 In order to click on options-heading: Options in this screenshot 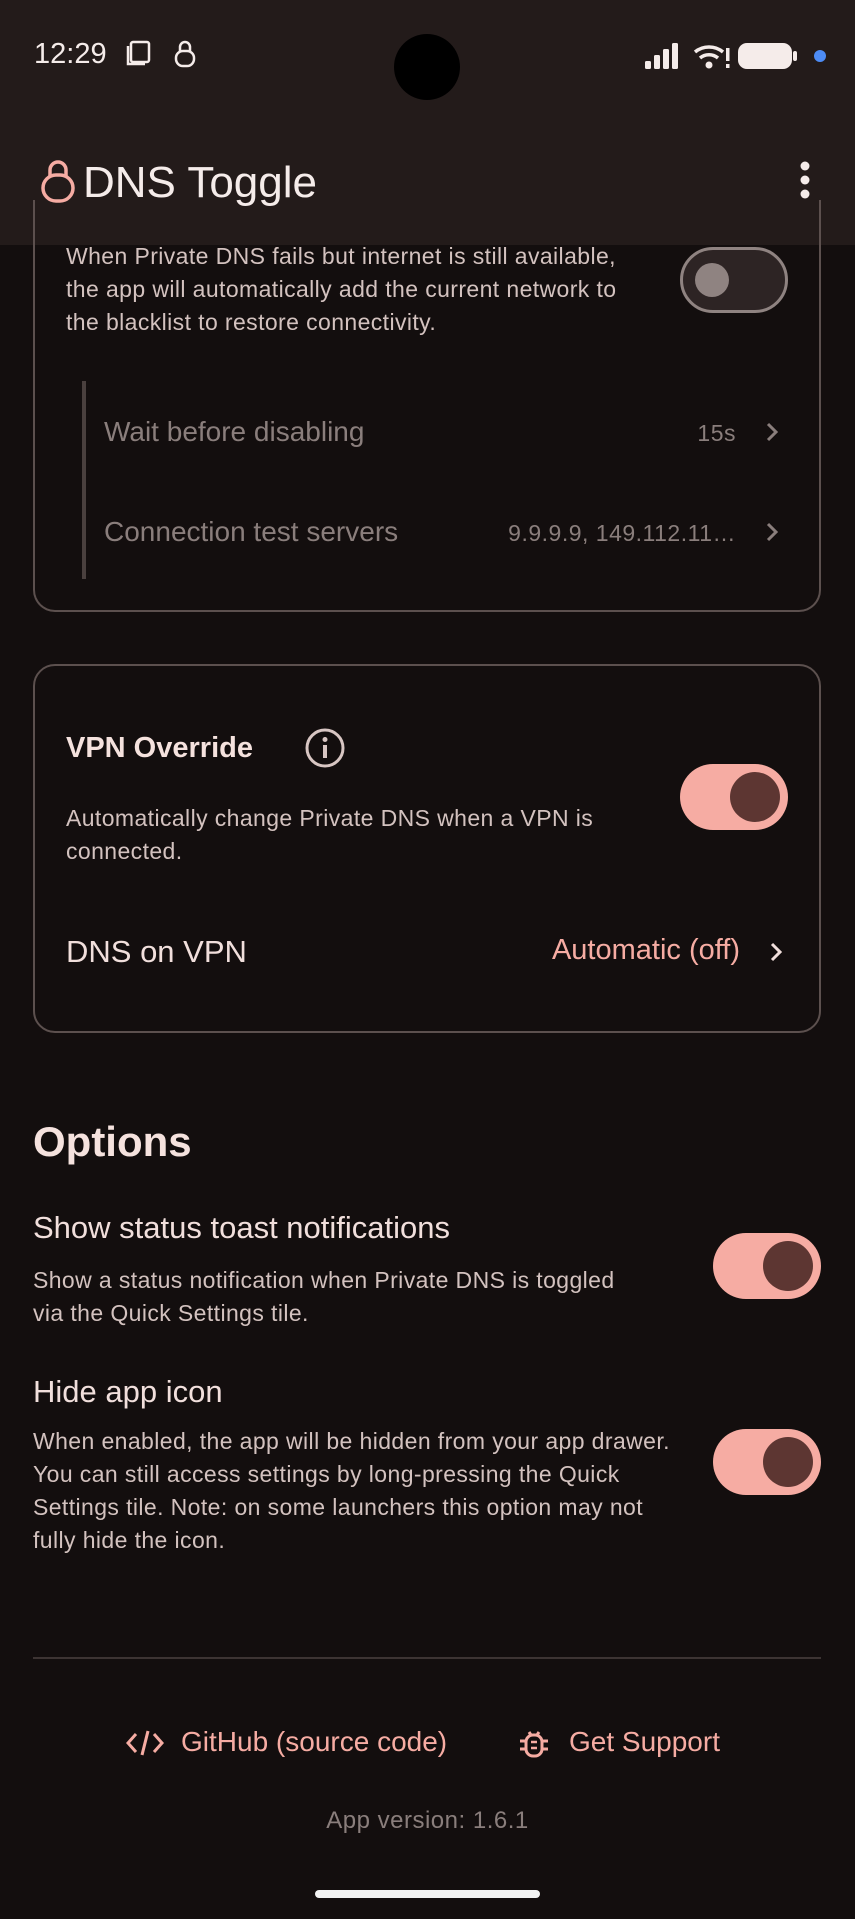, I will do `click(112, 1141)`.